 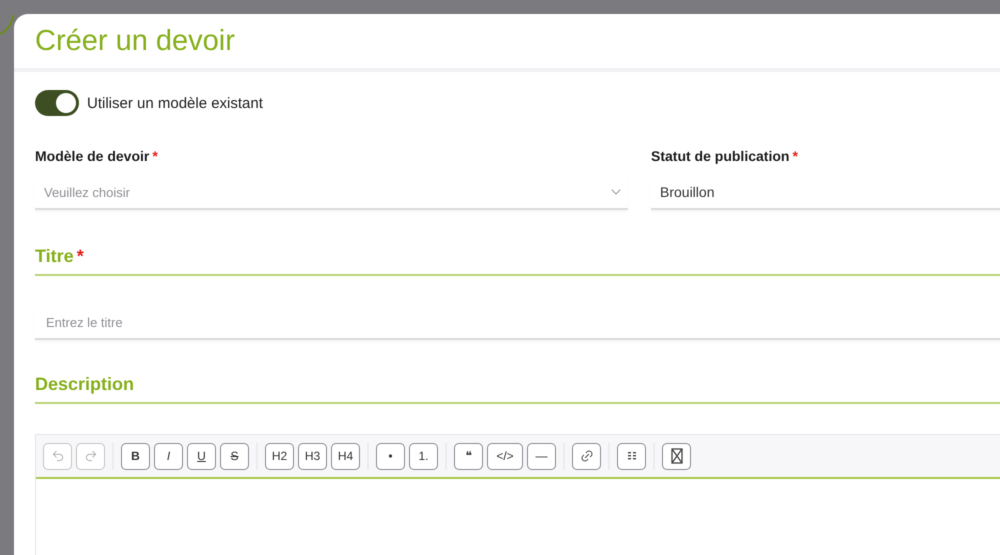 I want to click on grid-icon, so click(x=631, y=456).